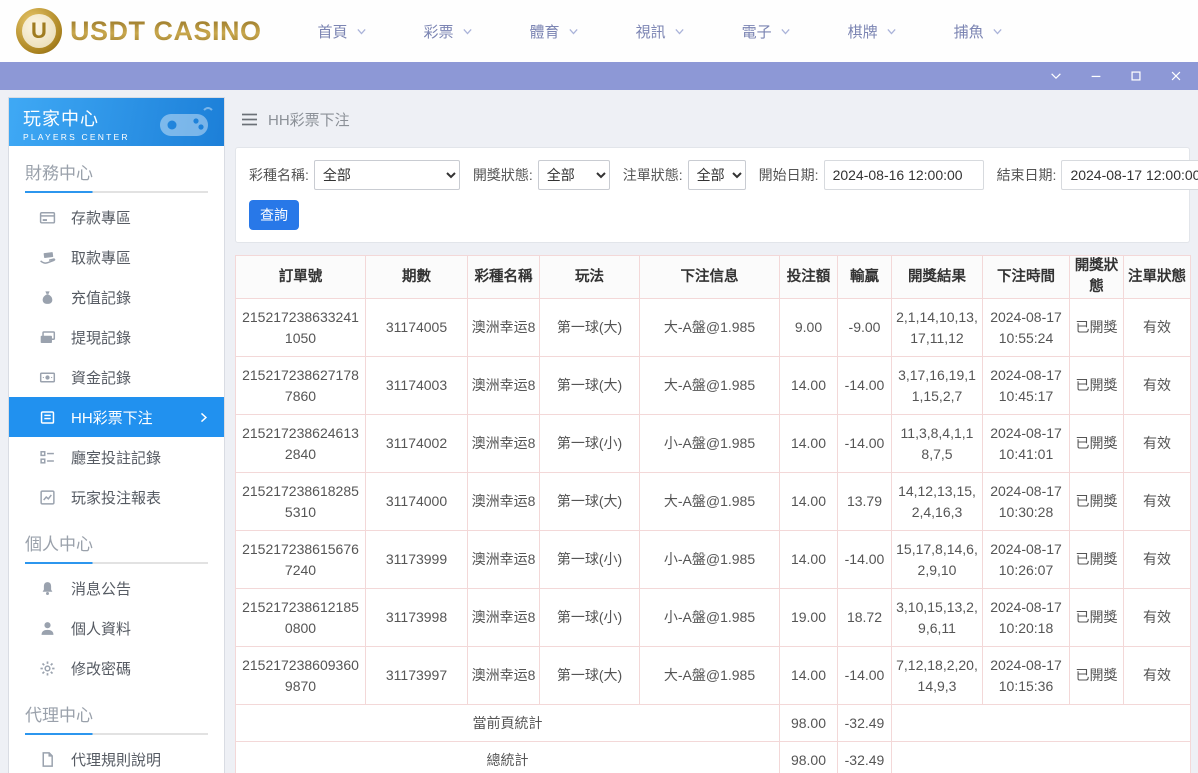 This screenshot has width=1198, height=773. I want to click on sidebar-item-deposit-card: 存款專區, so click(116, 217).